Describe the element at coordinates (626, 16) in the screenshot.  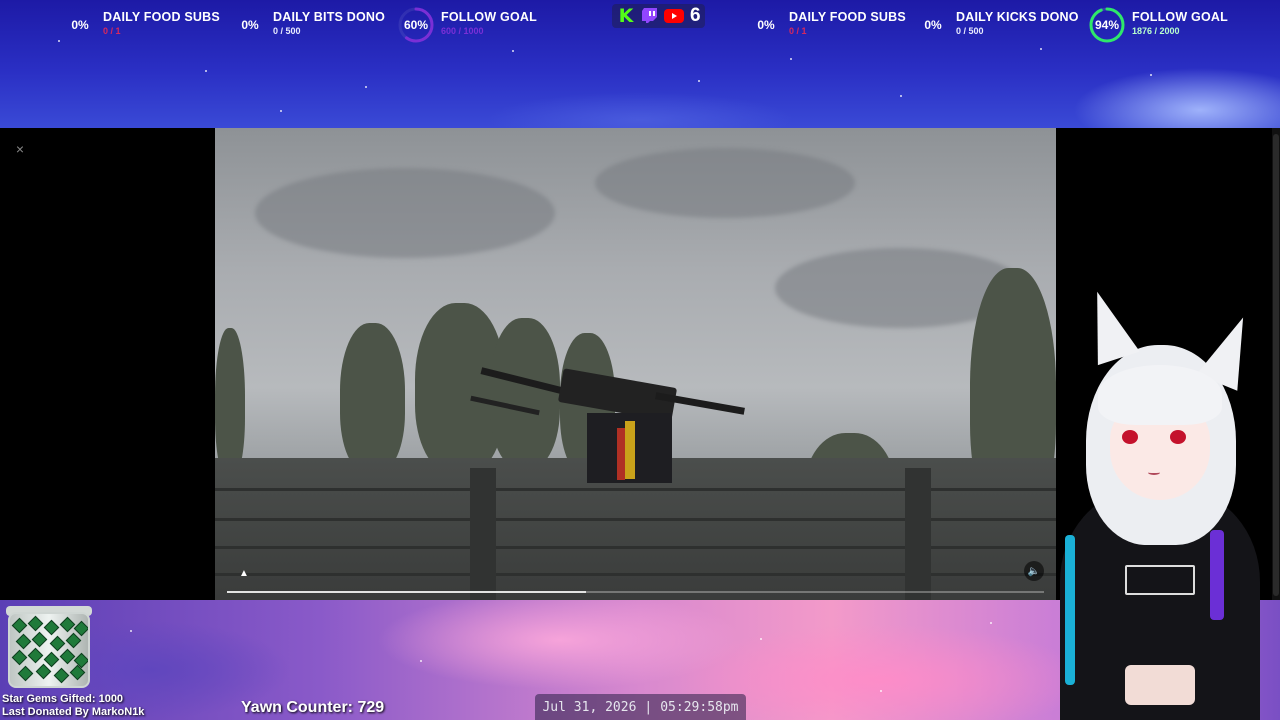
I see `kick-icon: K` at that location.